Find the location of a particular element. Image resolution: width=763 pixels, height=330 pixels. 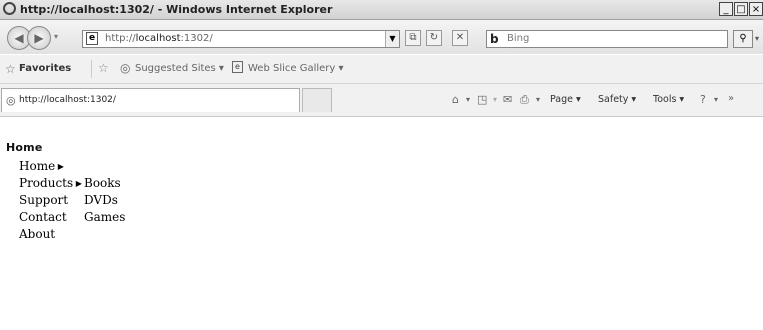

compatibility-view-icon: ⧉ is located at coordinates (413, 38).